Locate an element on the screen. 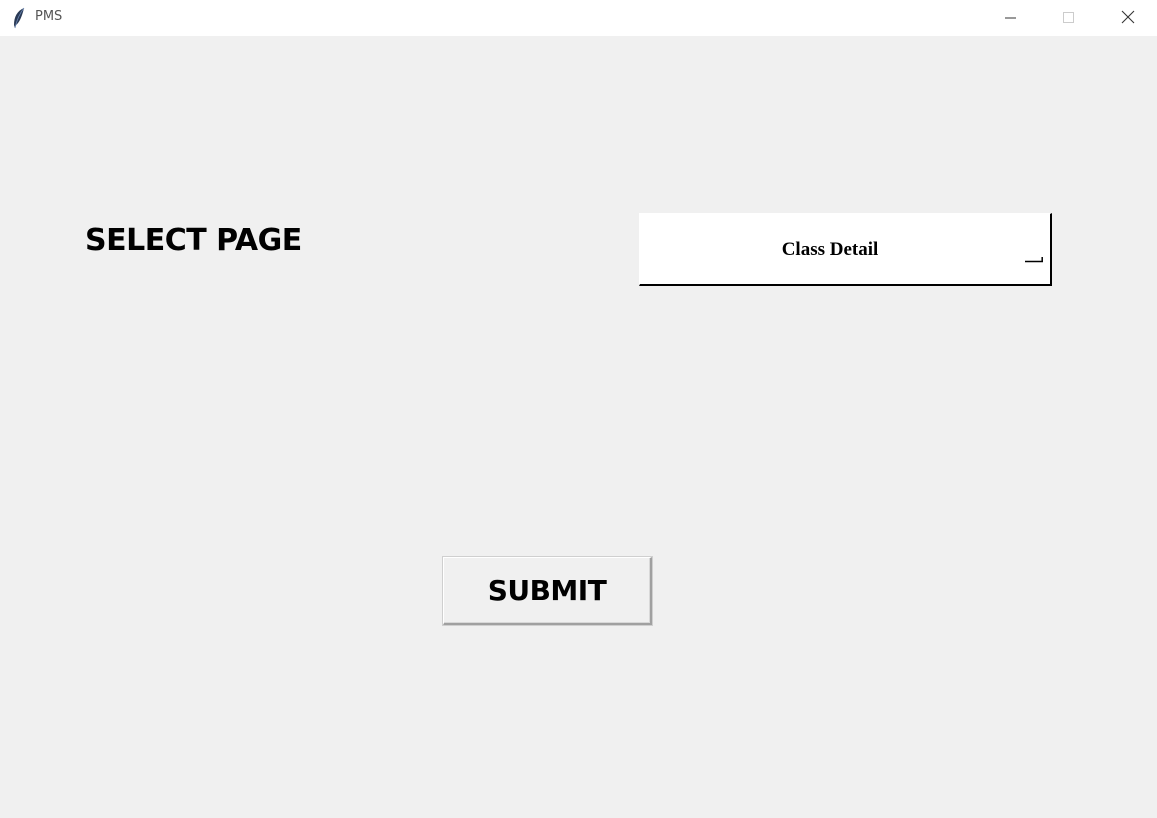  feather-icon is located at coordinates (19, 18).